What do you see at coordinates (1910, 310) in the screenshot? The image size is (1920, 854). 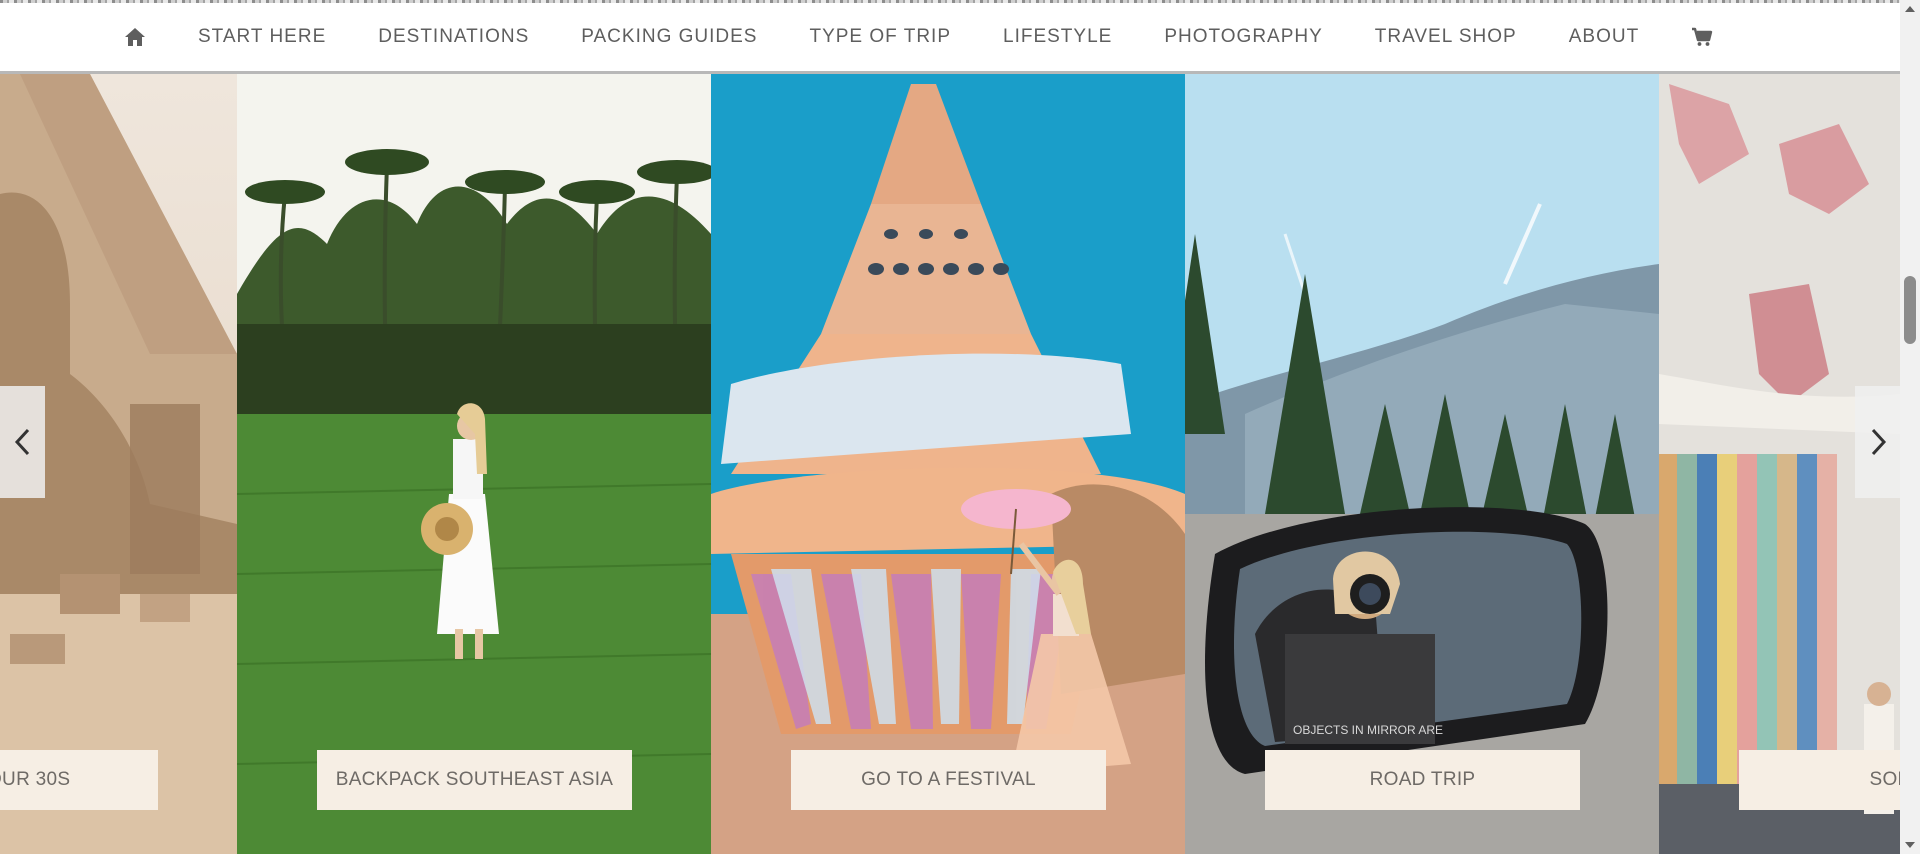 I see `scrollbar-thumb` at bounding box center [1910, 310].